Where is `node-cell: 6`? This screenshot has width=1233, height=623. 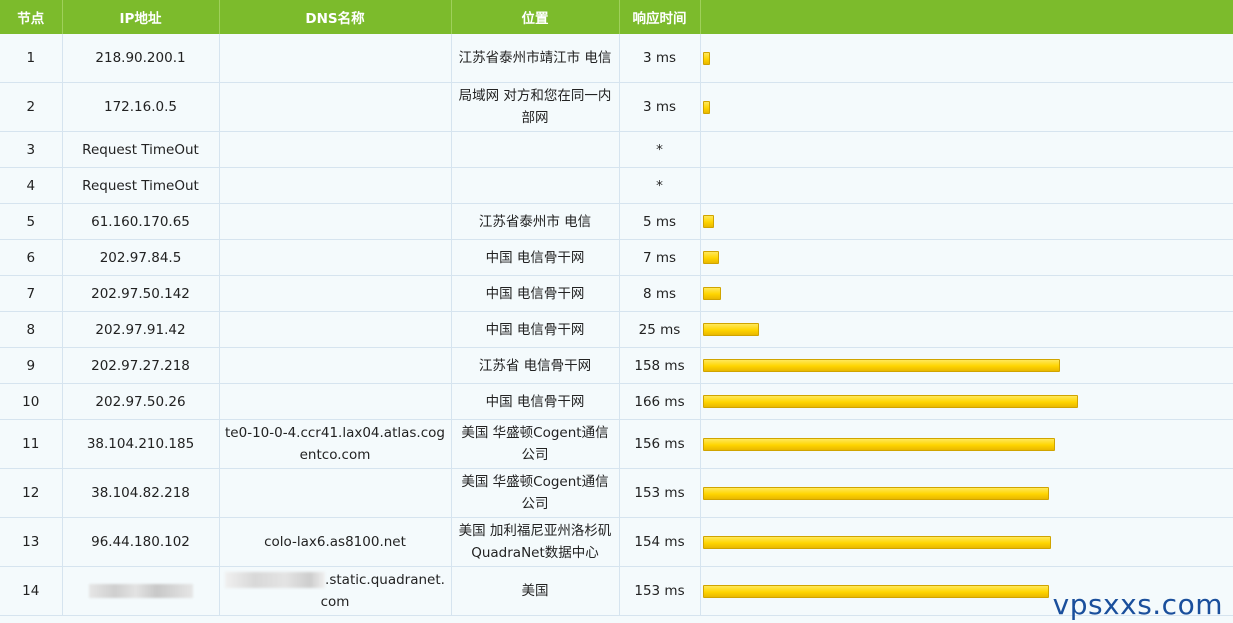 node-cell: 6 is located at coordinates (31, 257).